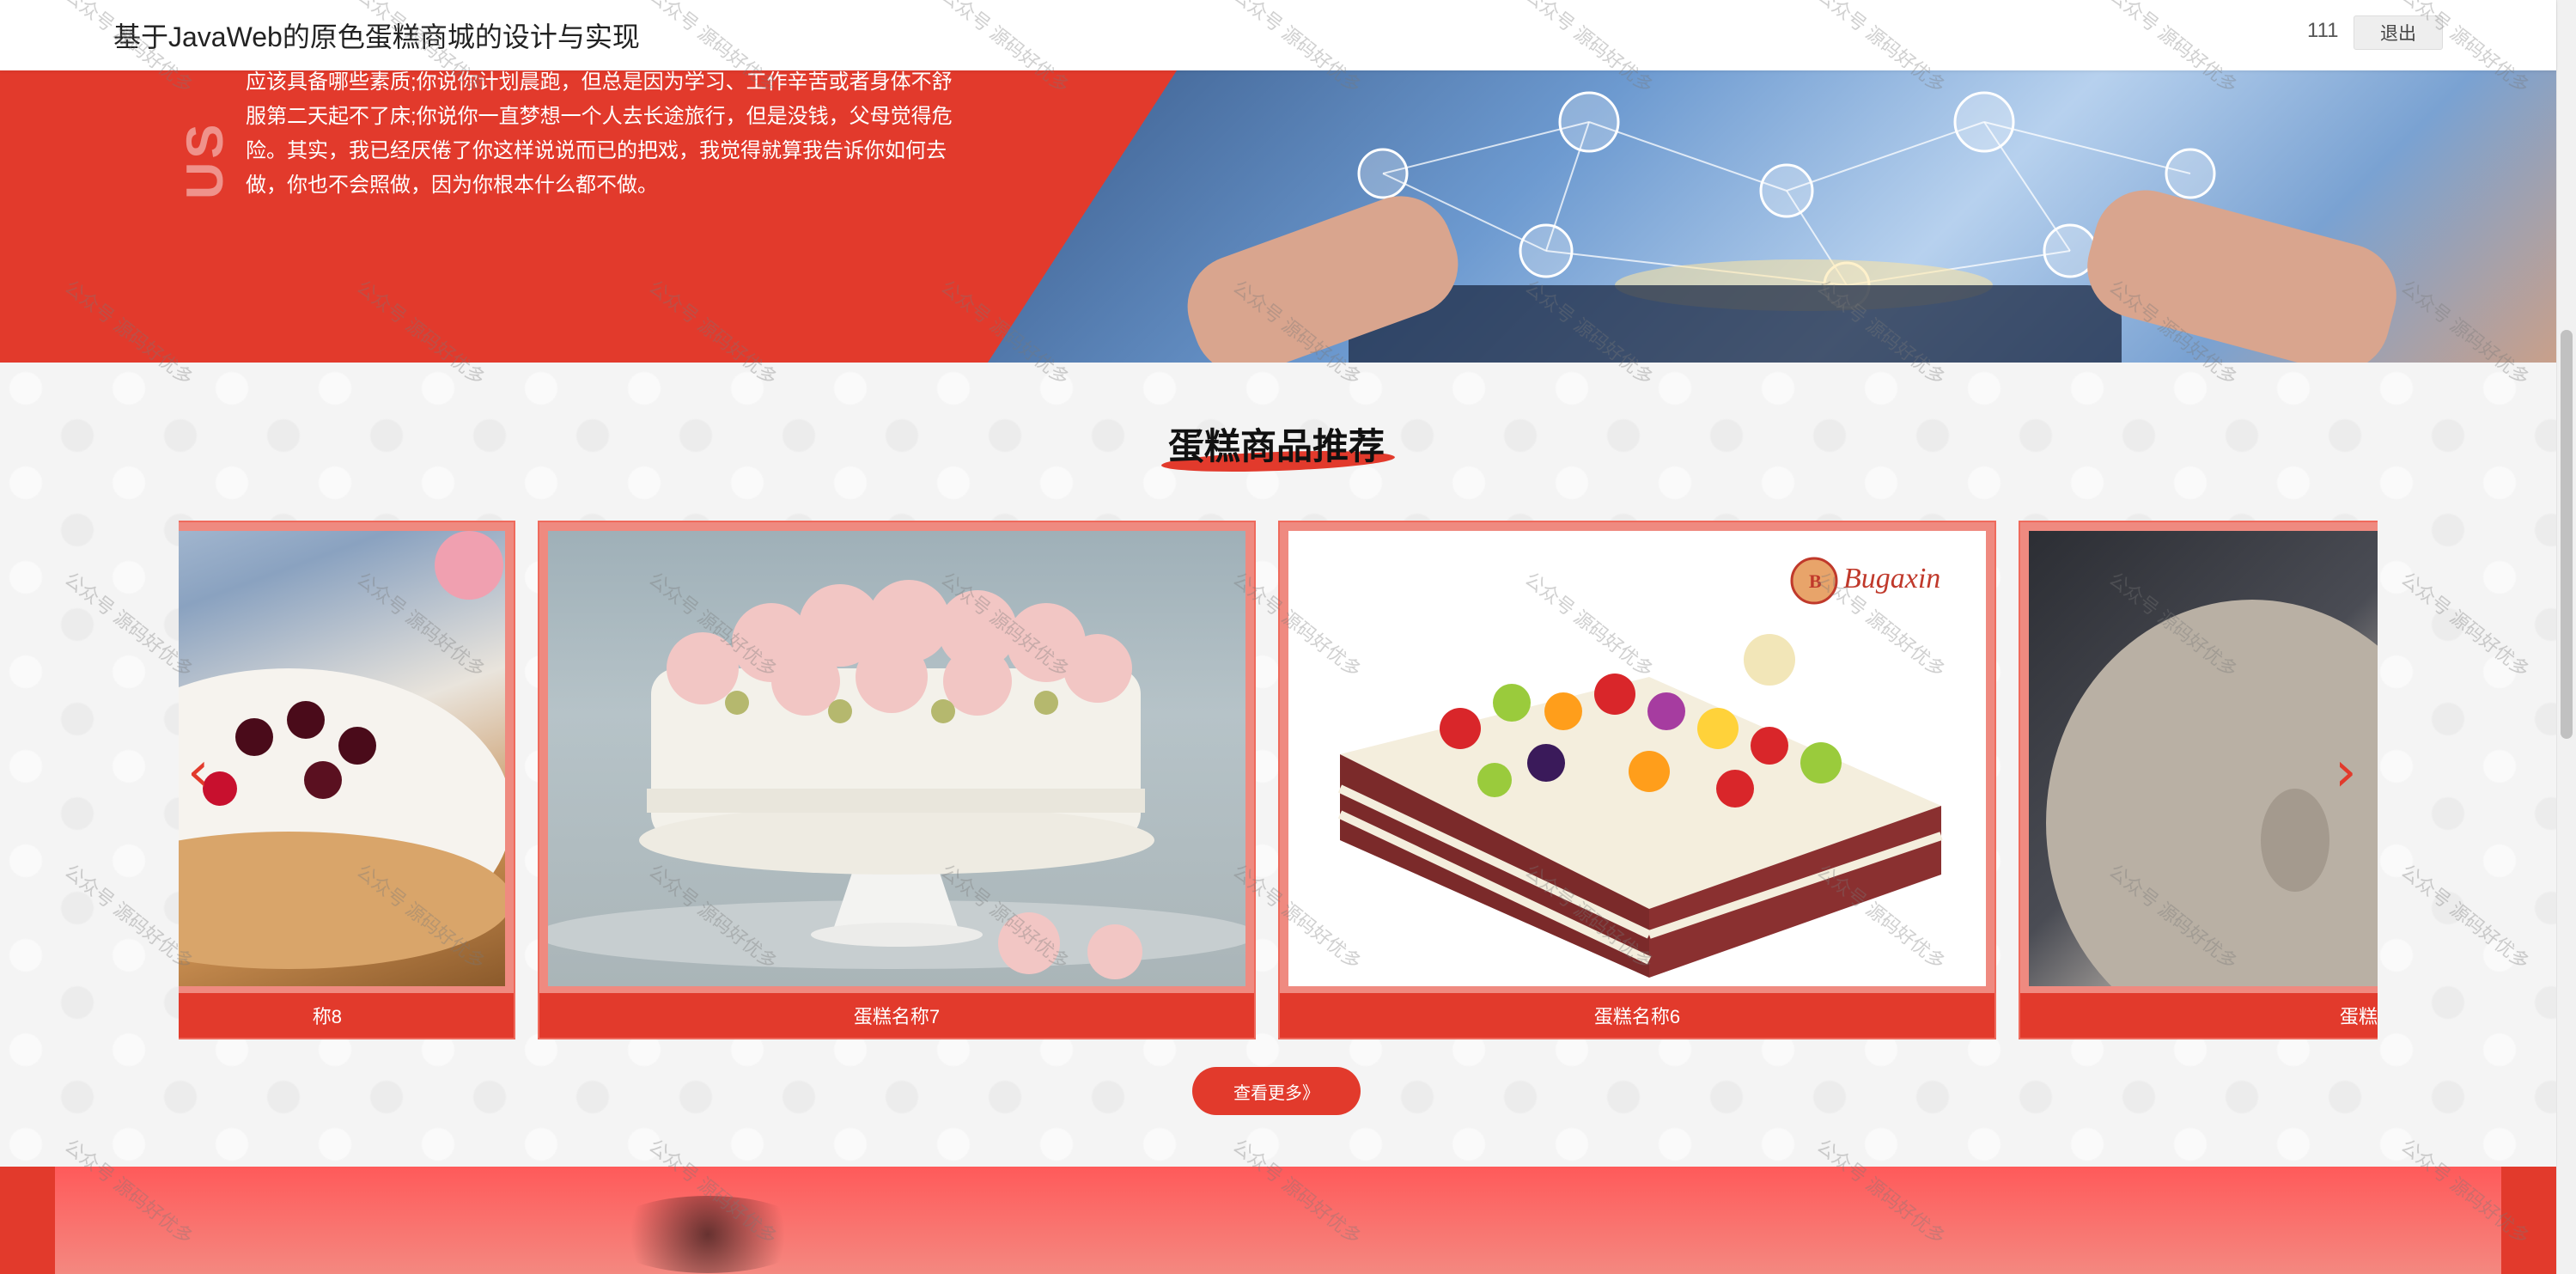  I want to click on bottom-banner, so click(1278, 1220).